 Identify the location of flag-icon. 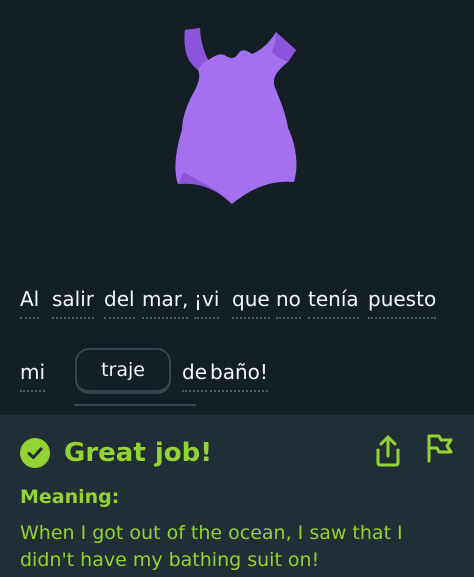
(440, 448).